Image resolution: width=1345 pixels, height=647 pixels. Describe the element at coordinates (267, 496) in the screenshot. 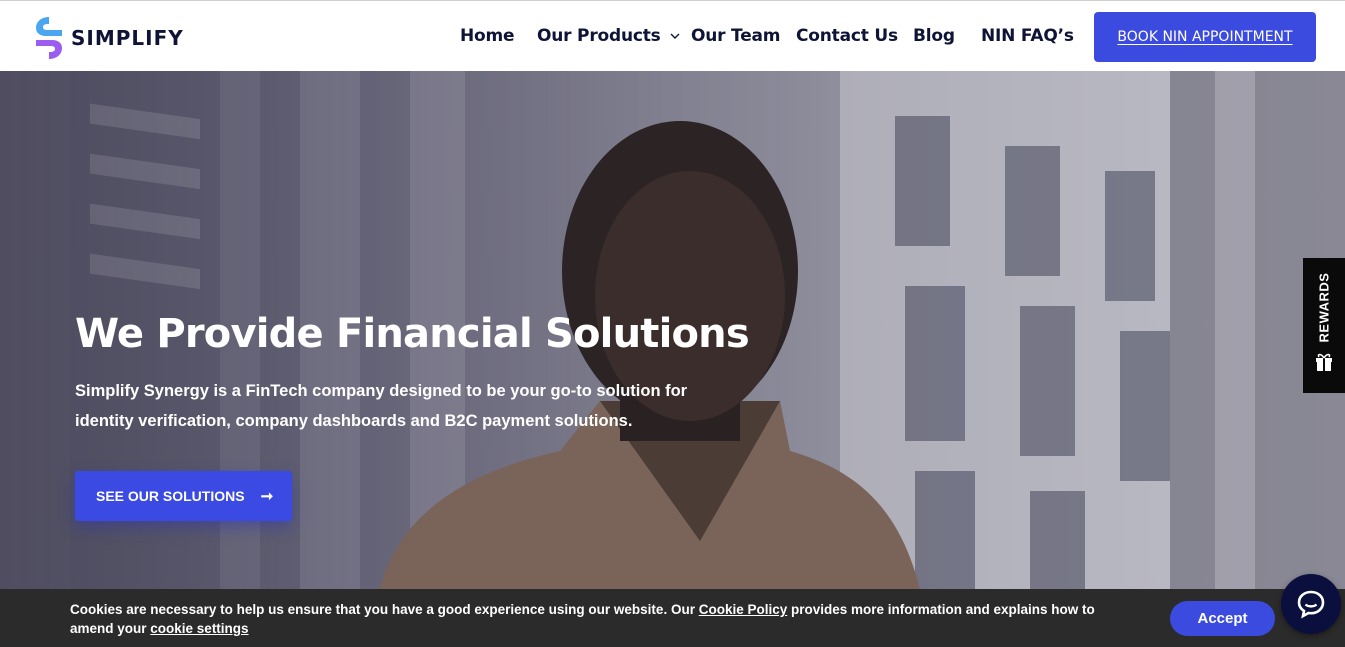

I see `arrow-right-icon: ➞` at that location.